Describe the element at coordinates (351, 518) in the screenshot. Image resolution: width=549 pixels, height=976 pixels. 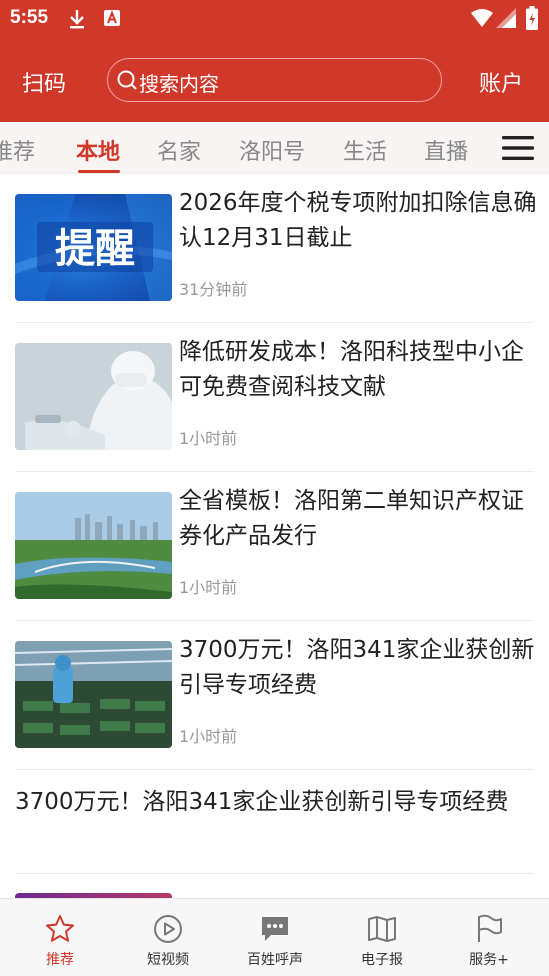
I see `news-title: 全省模板！洛阳第二单知识产权证券化产品发行` at that location.